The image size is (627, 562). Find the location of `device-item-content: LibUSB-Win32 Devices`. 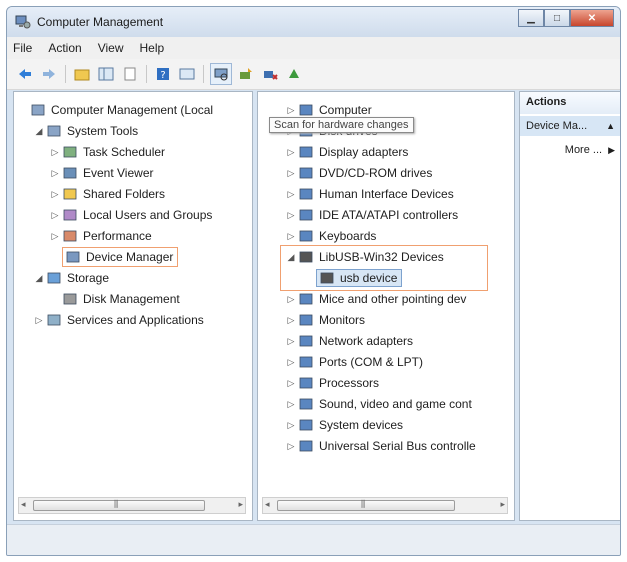

device-item-content: LibUSB-Win32 Devices is located at coordinates (371, 257).